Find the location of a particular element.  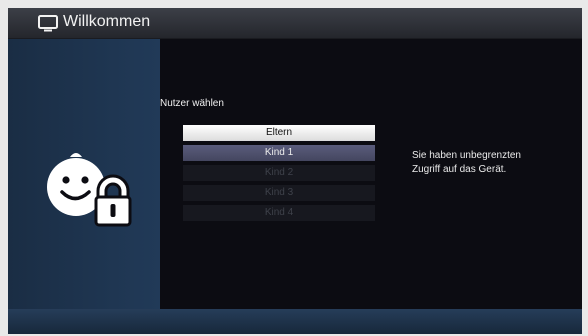

user-option-eltern: Eltern is located at coordinates (279, 133).